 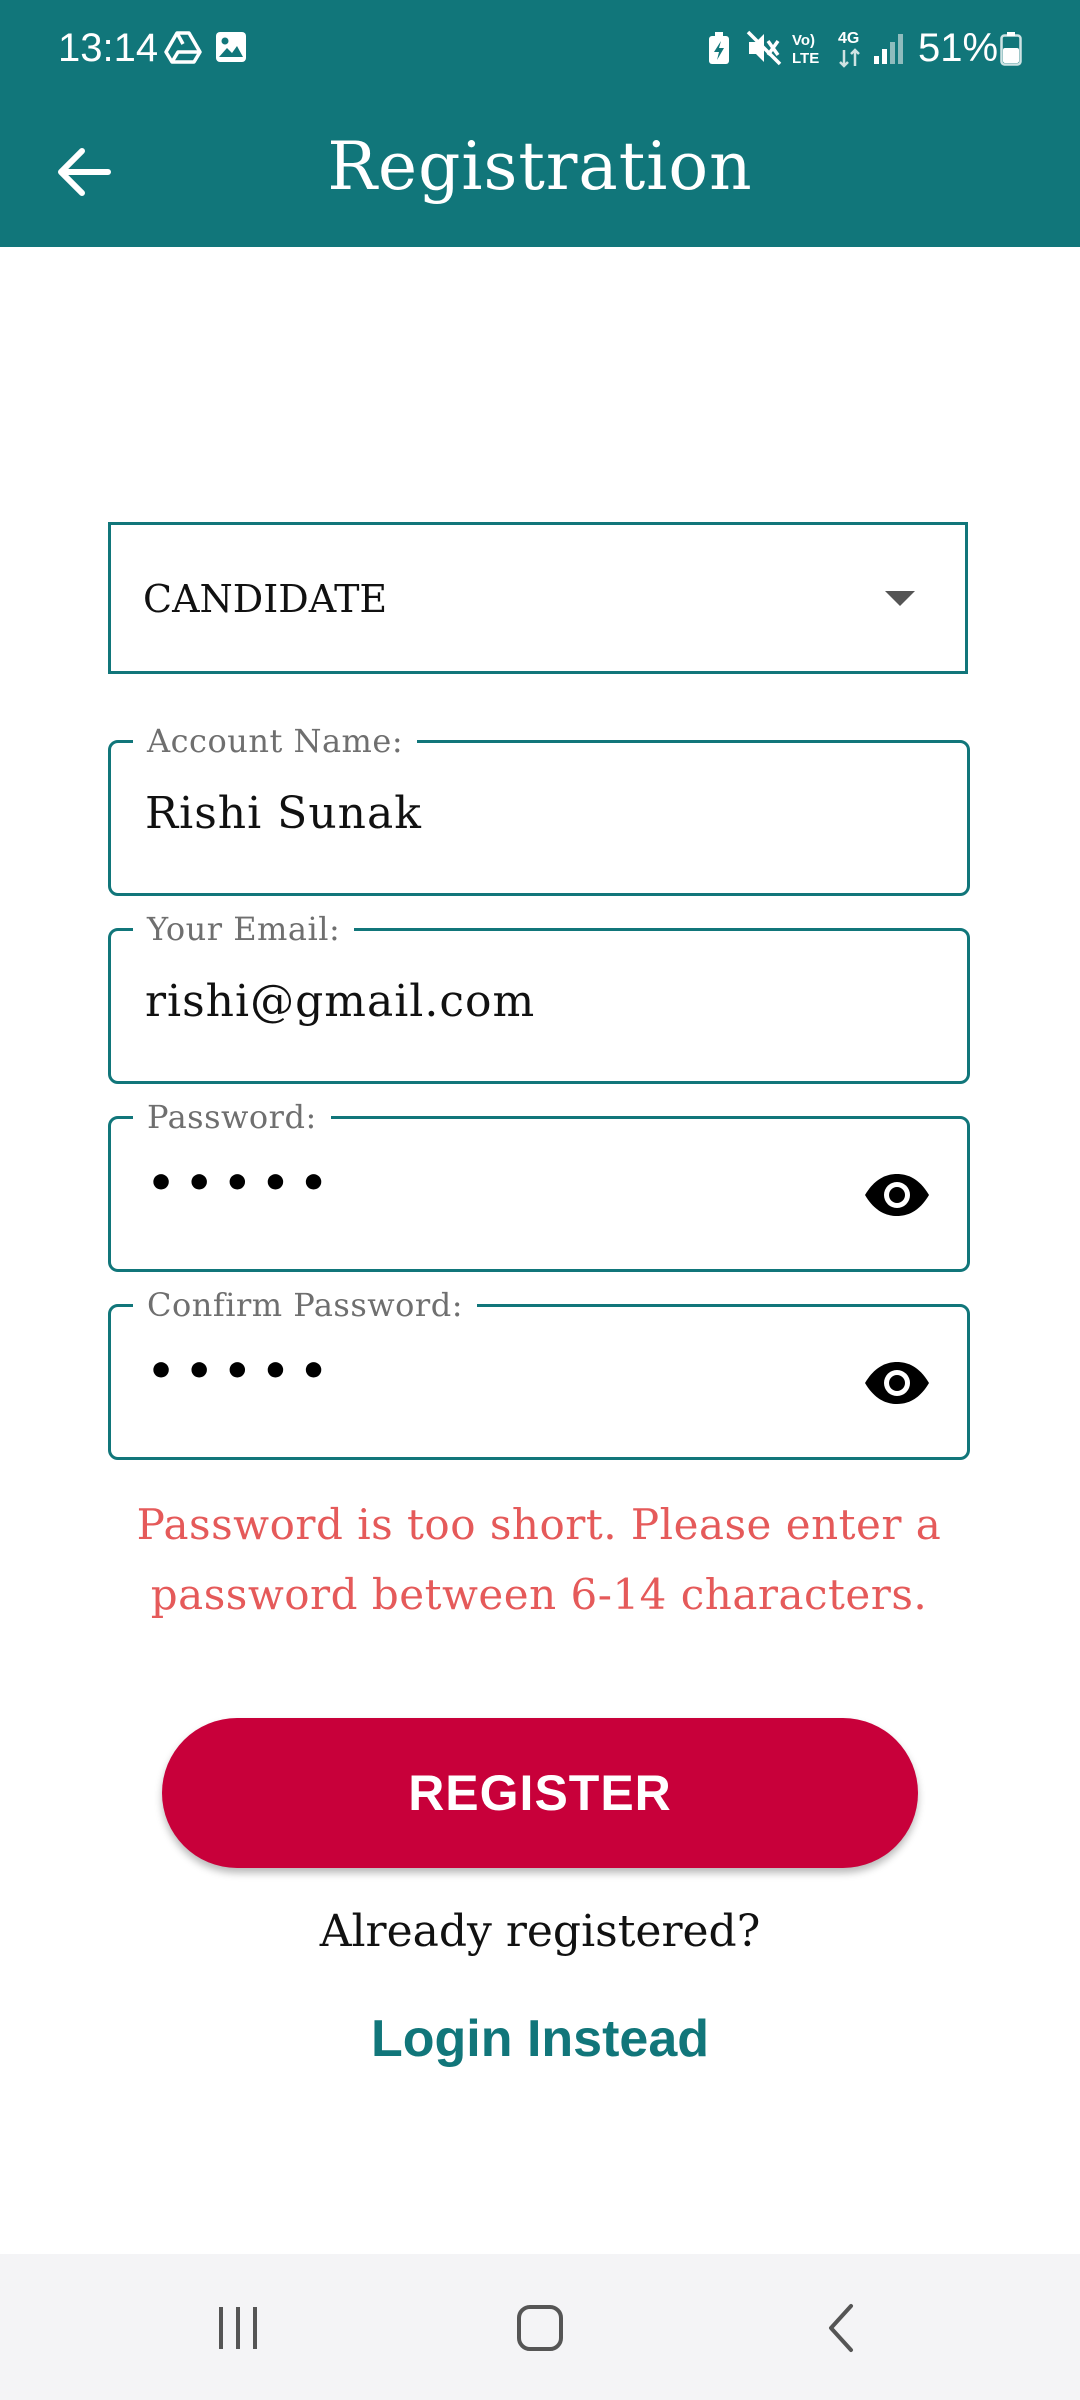 What do you see at coordinates (540, 166) in the screenshot?
I see `page-title: Registration` at bounding box center [540, 166].